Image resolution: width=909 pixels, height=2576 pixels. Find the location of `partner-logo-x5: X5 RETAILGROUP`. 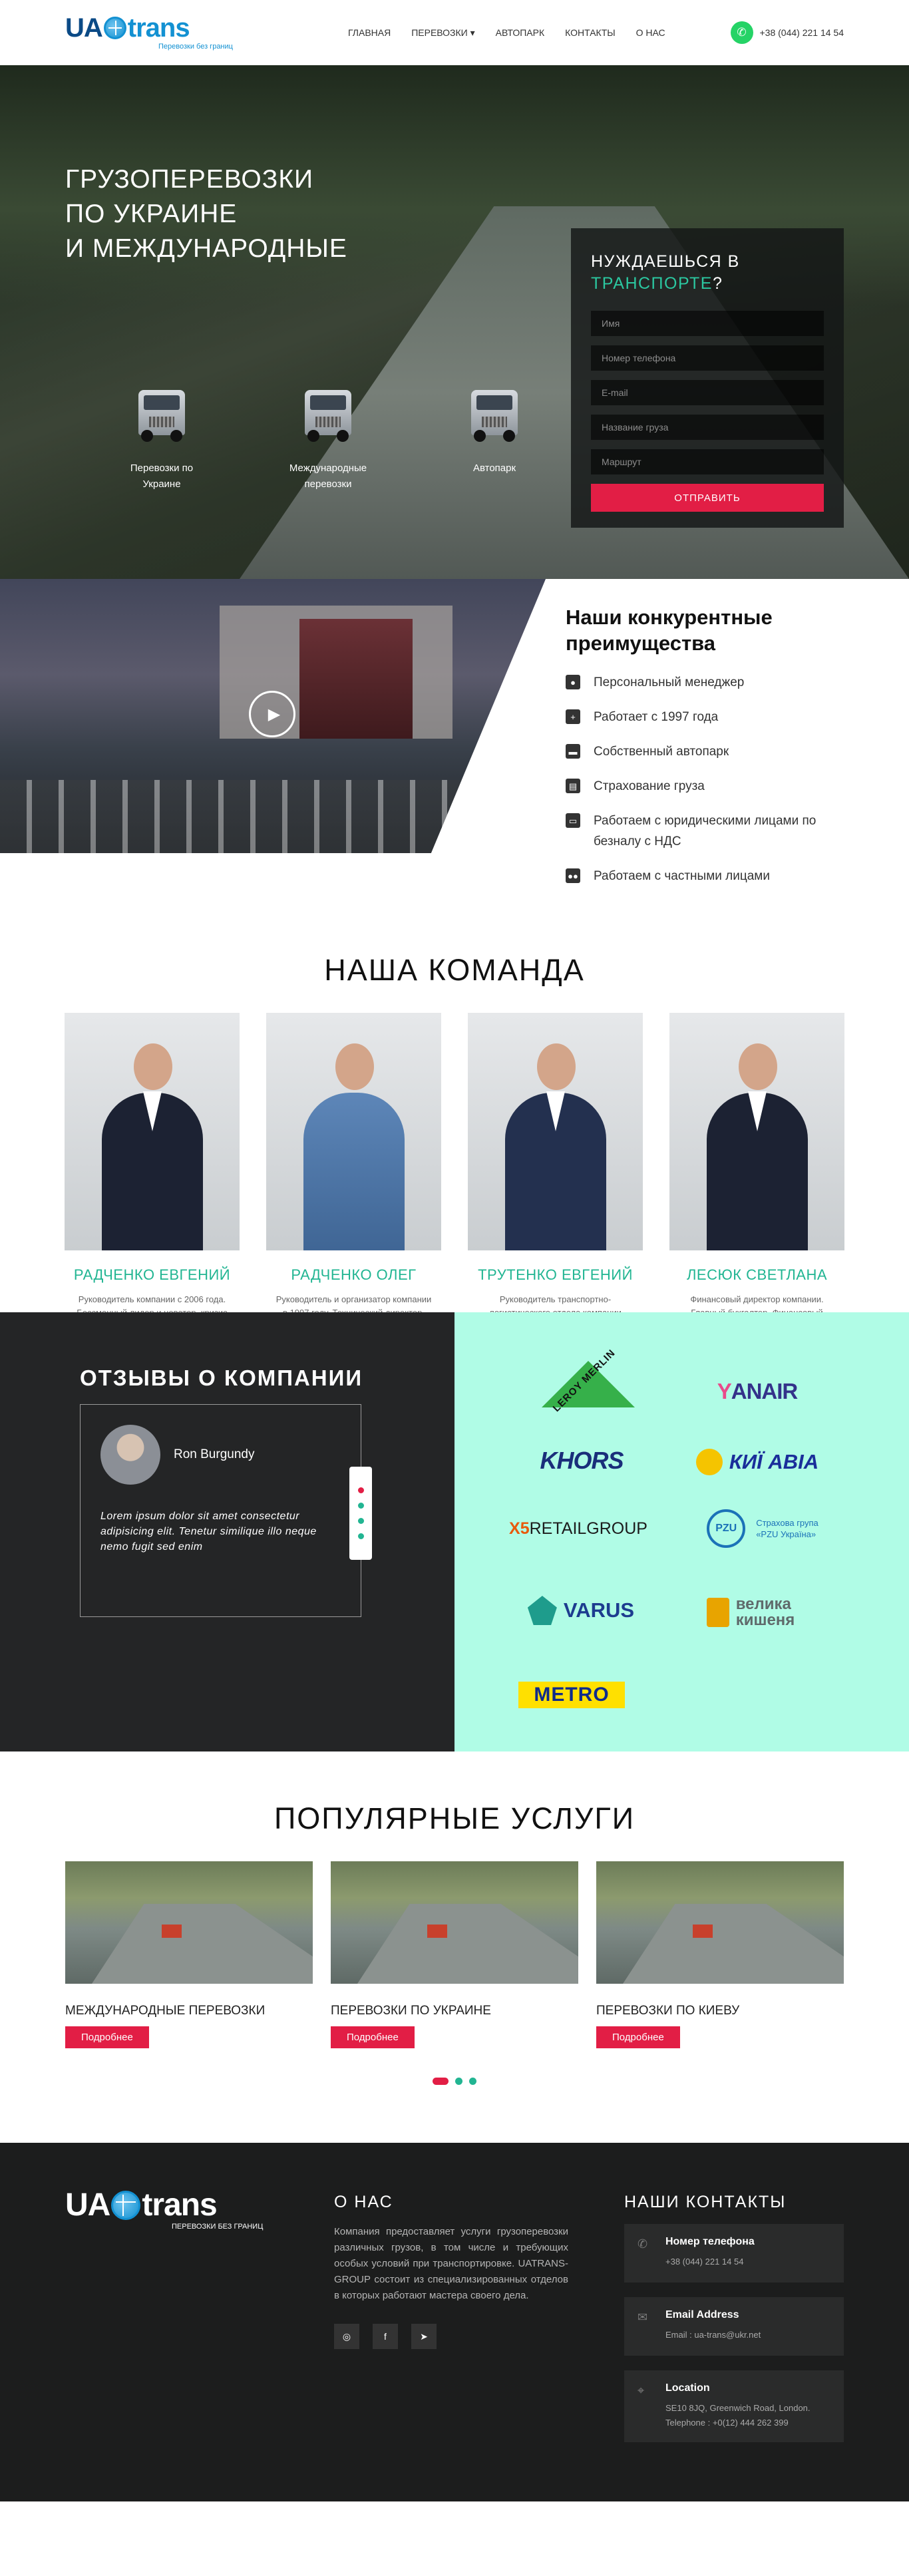

partner-logo-x5: X5 RETAILGROUP is located at coordinates (578, 1529).